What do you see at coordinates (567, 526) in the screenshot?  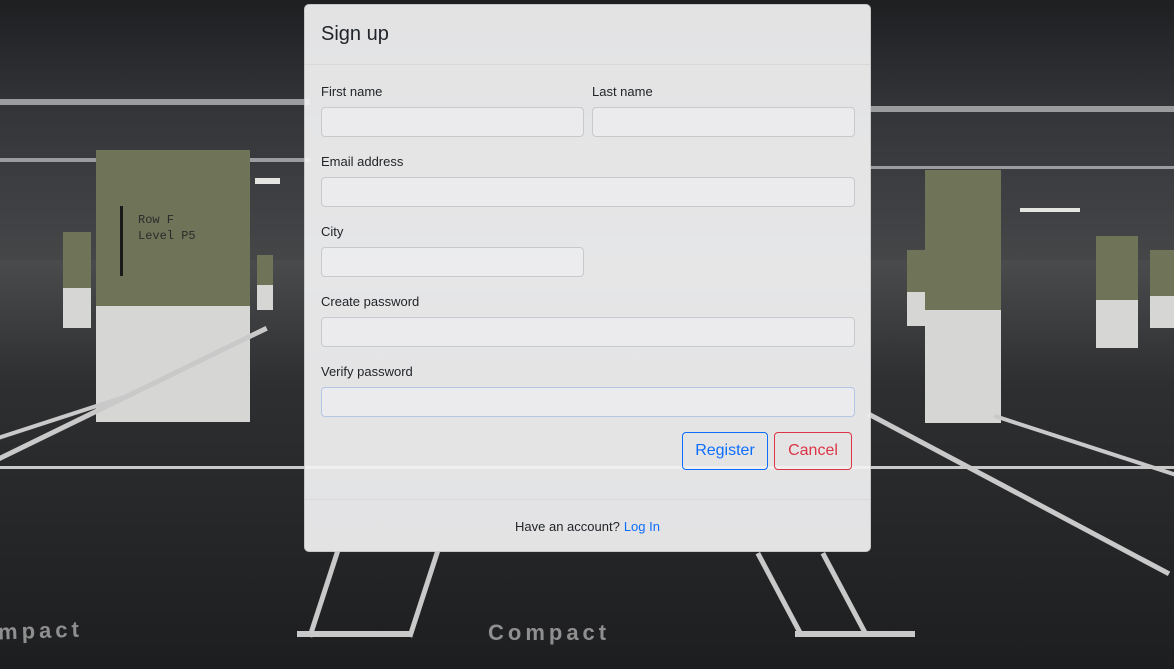 I see `have-account-text: Have an account?` at bounding box center [567, 526].